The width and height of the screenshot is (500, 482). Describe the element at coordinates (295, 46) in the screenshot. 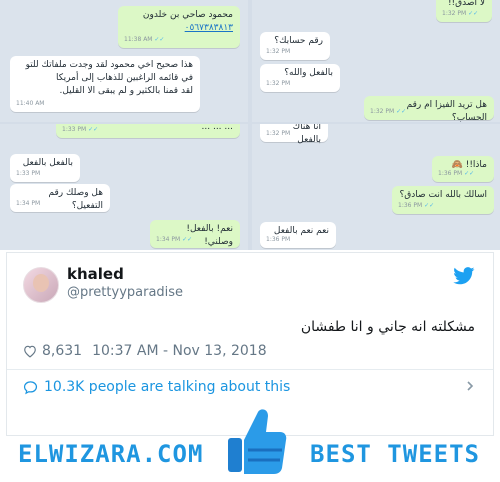

I see `chat-bubble-incoming: رقم حسابك؟ 1:32 PM` at that location.